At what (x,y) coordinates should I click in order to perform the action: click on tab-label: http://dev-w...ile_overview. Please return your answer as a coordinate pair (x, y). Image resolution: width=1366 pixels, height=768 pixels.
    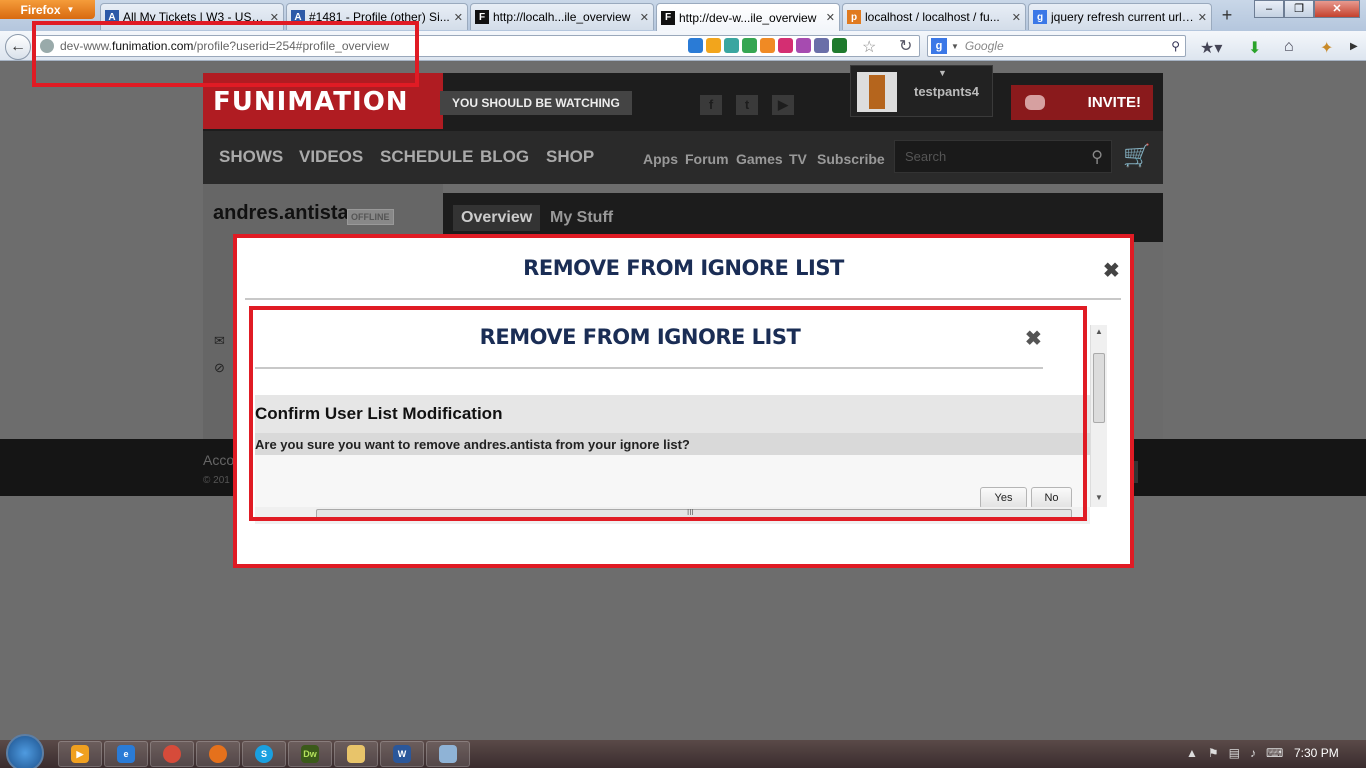
    Looking at the image, I should click on (748, 17).